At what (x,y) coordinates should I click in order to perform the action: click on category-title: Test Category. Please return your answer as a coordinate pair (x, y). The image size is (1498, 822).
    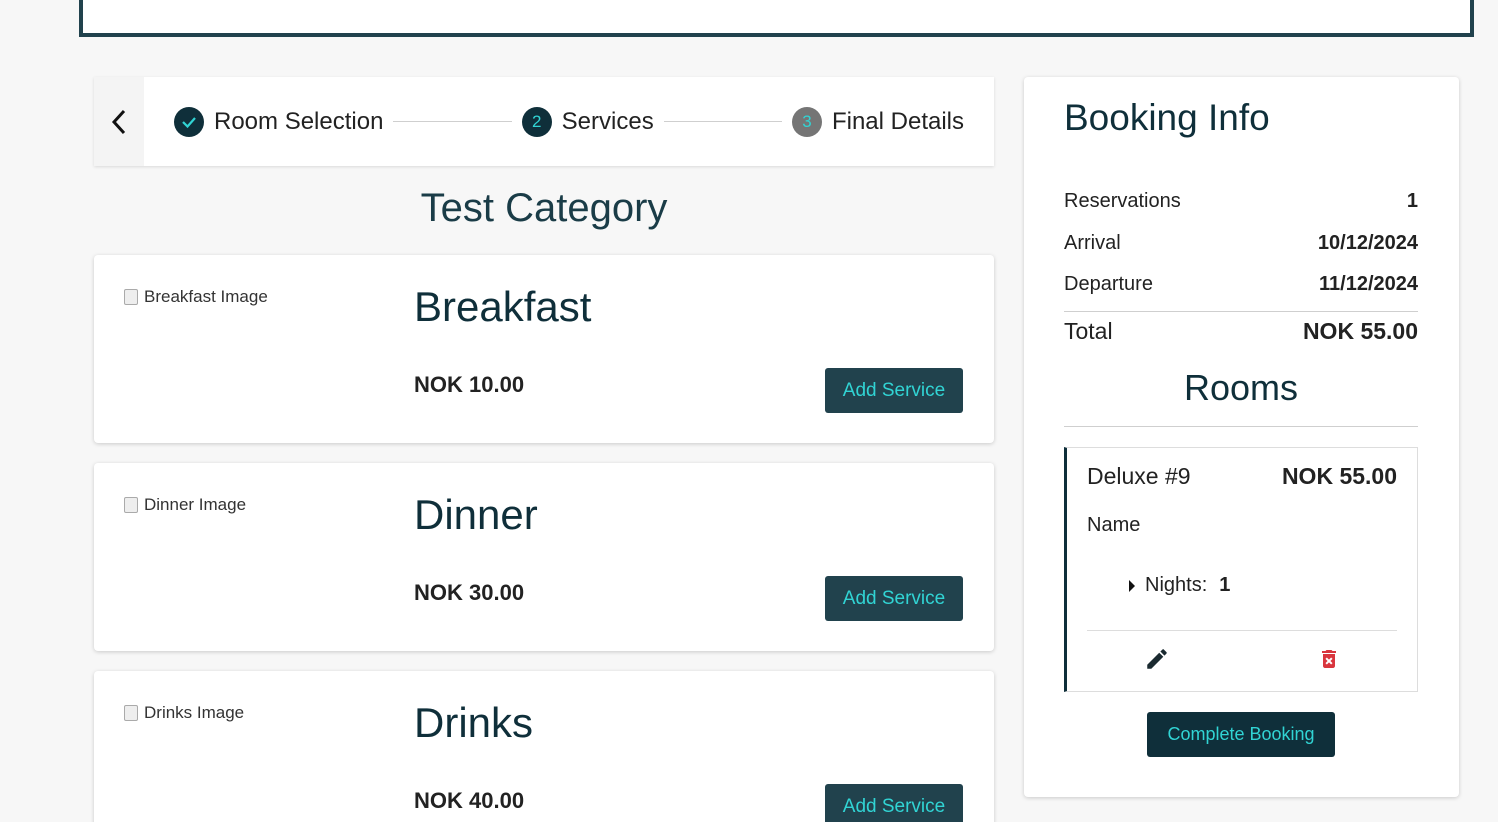
    Looking at the image, I should click on (544, 208).